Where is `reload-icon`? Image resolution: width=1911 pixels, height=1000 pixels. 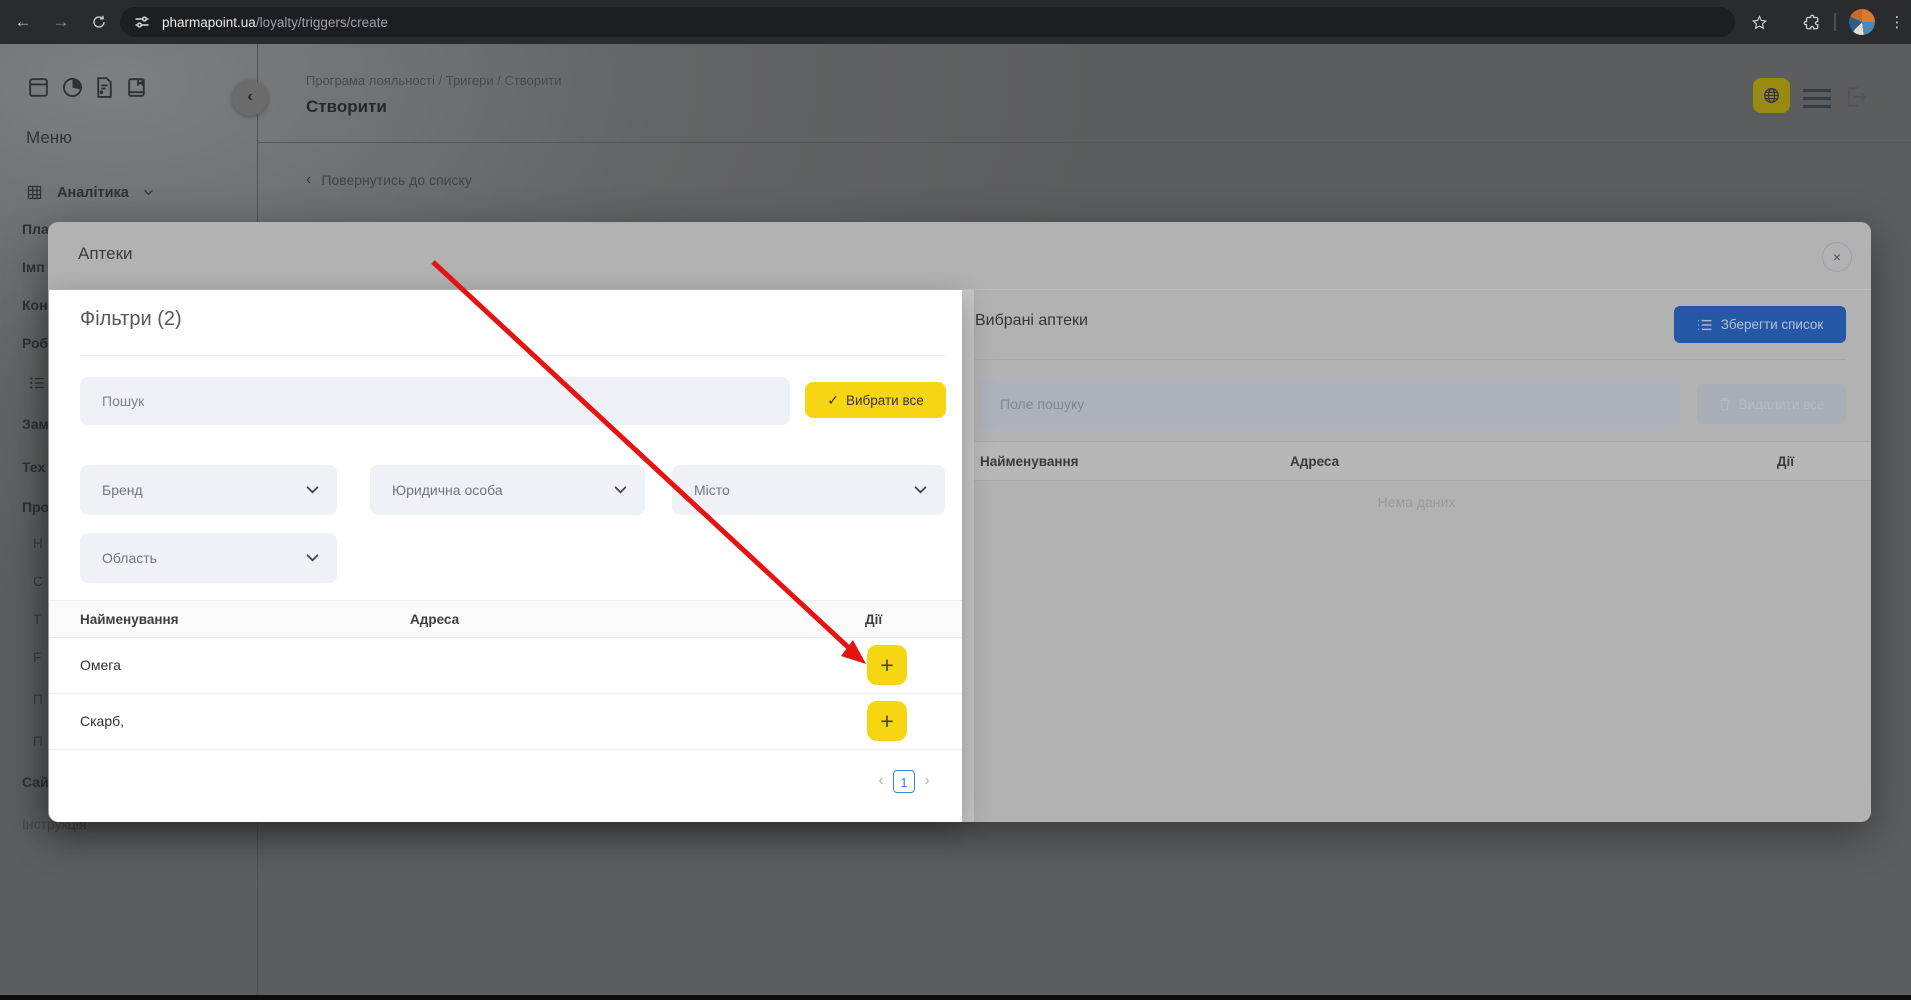 reload-icon is located at coordinates (99, 21).